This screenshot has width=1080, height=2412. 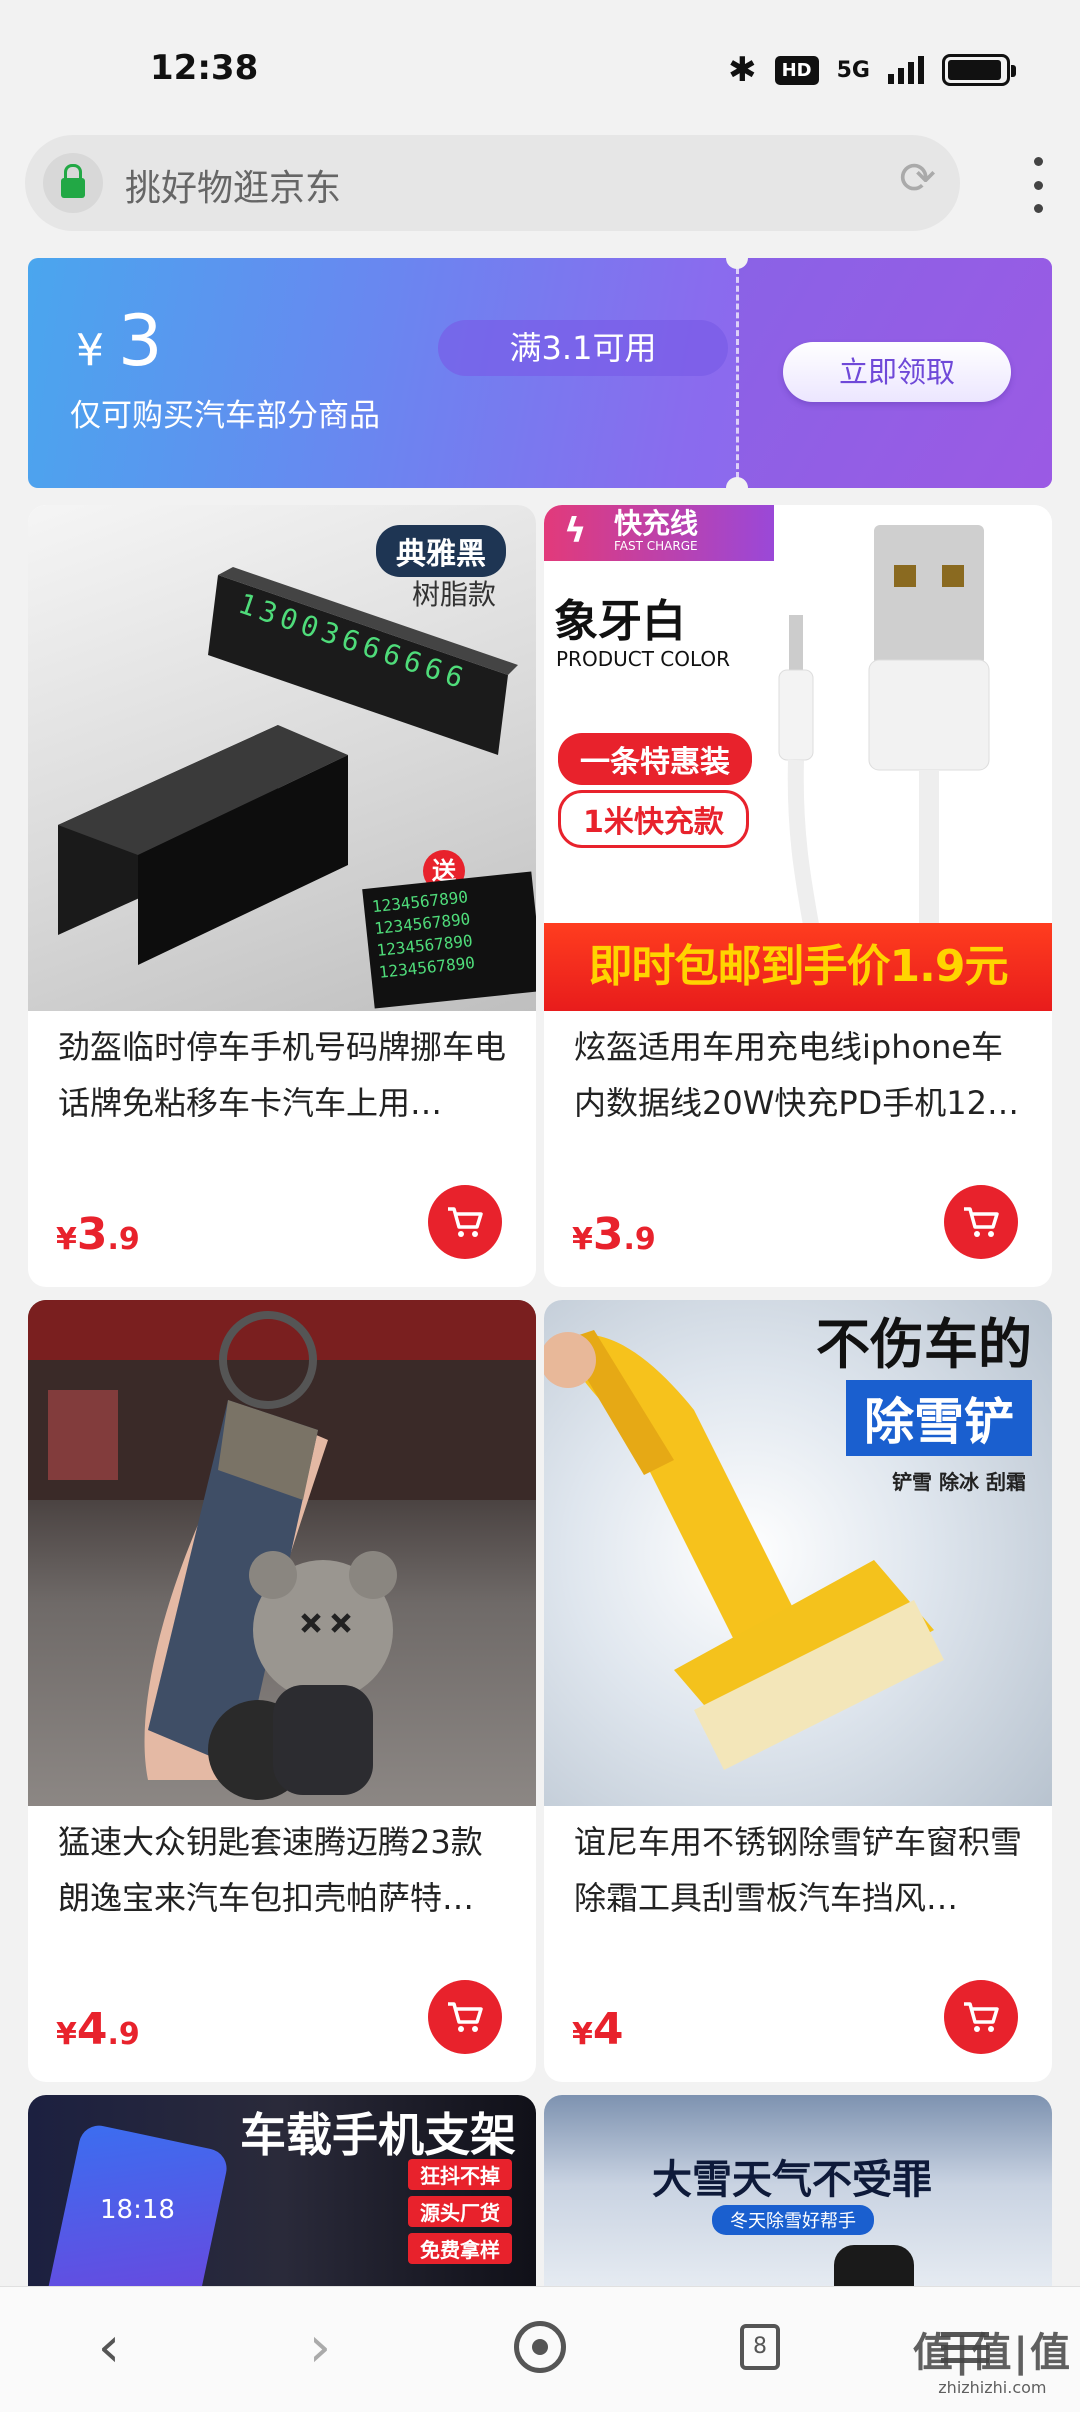 What do you see at coordinates (598, 2029) in the screenshot?
I see `product-price: ¥ 4` at bounding box center [598, 2029].